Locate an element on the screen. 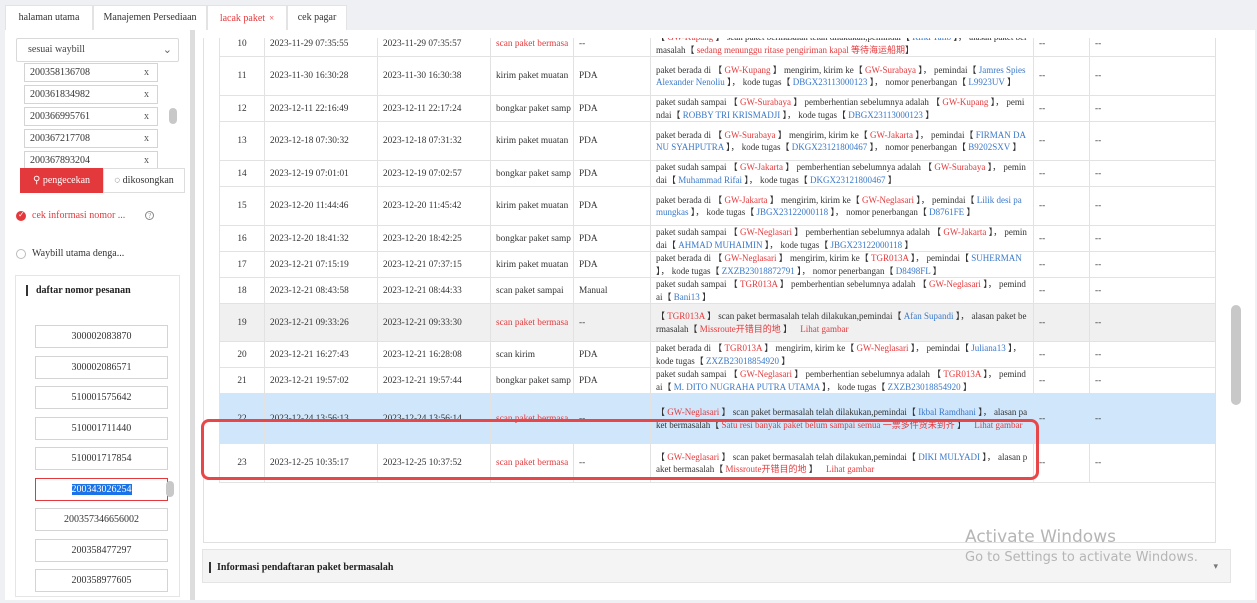 The height and width of the screenshot is (603, 1257). tab-label: lacak paket is located at coordinates (242, 18).